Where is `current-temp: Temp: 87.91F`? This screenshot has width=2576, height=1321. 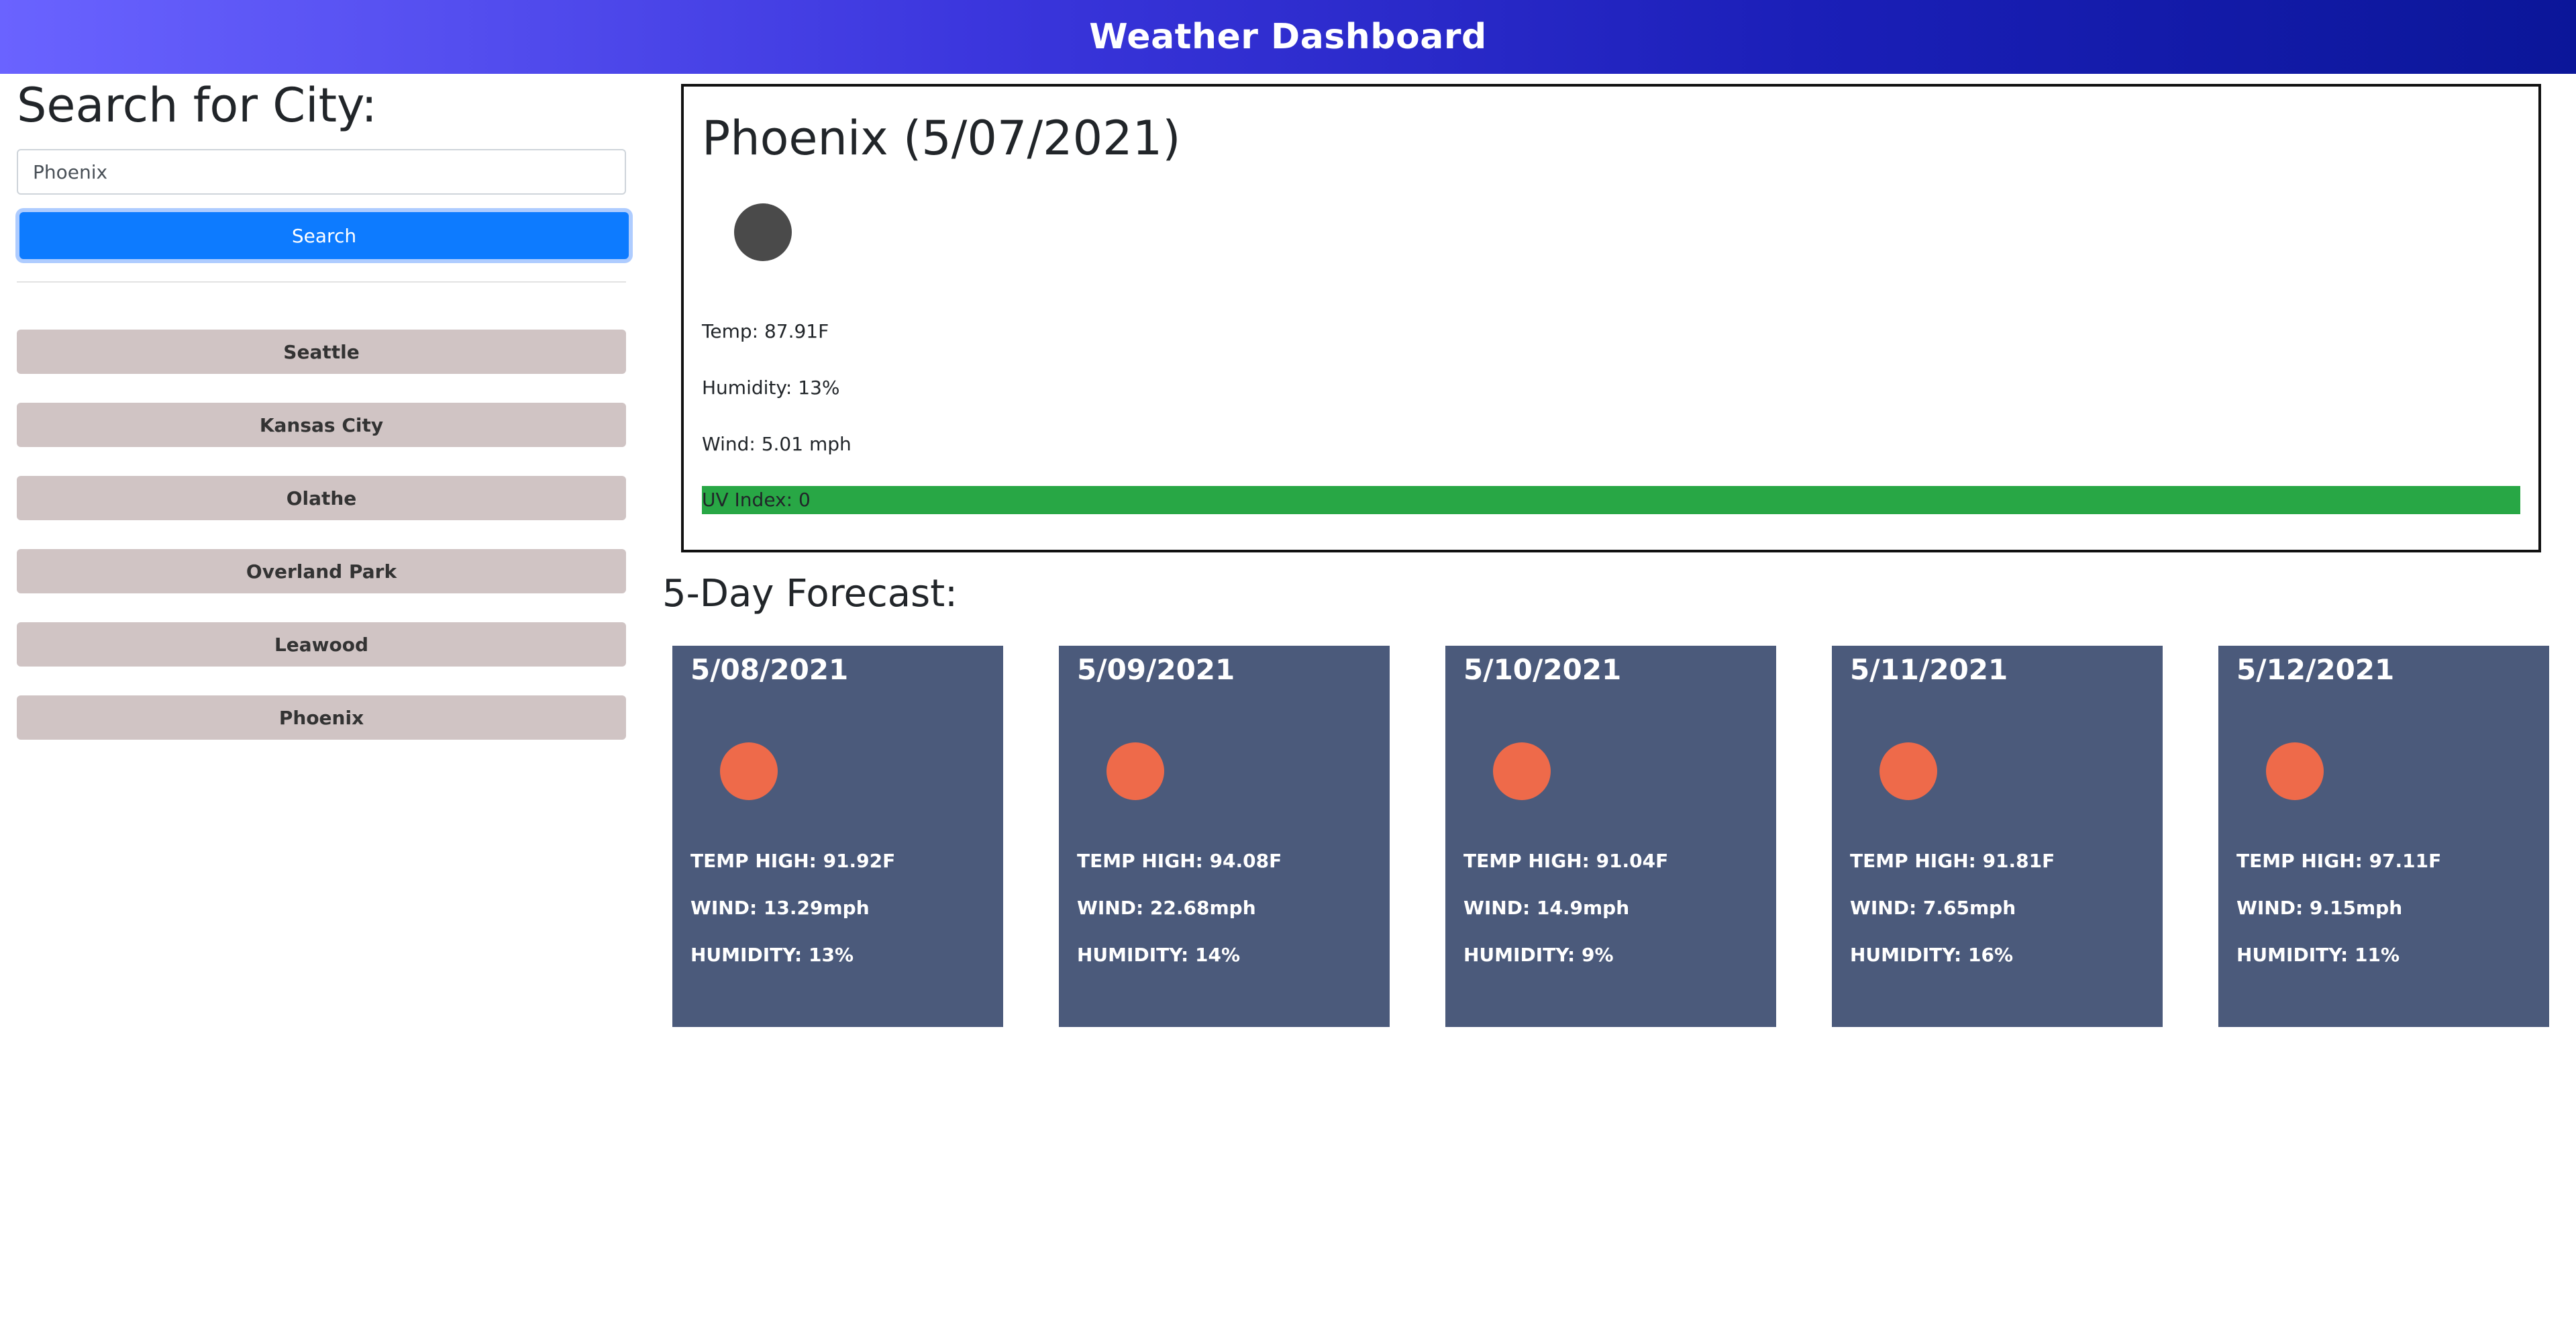 current-temp: Temp: 87.91F is located at coordinates (765, 331).